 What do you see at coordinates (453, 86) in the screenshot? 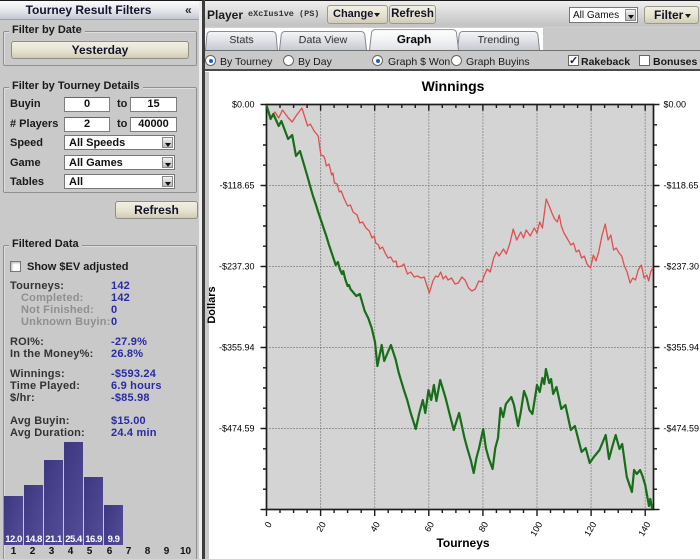
I see `svg-text: Winnings` at bounding box center [453, 86].